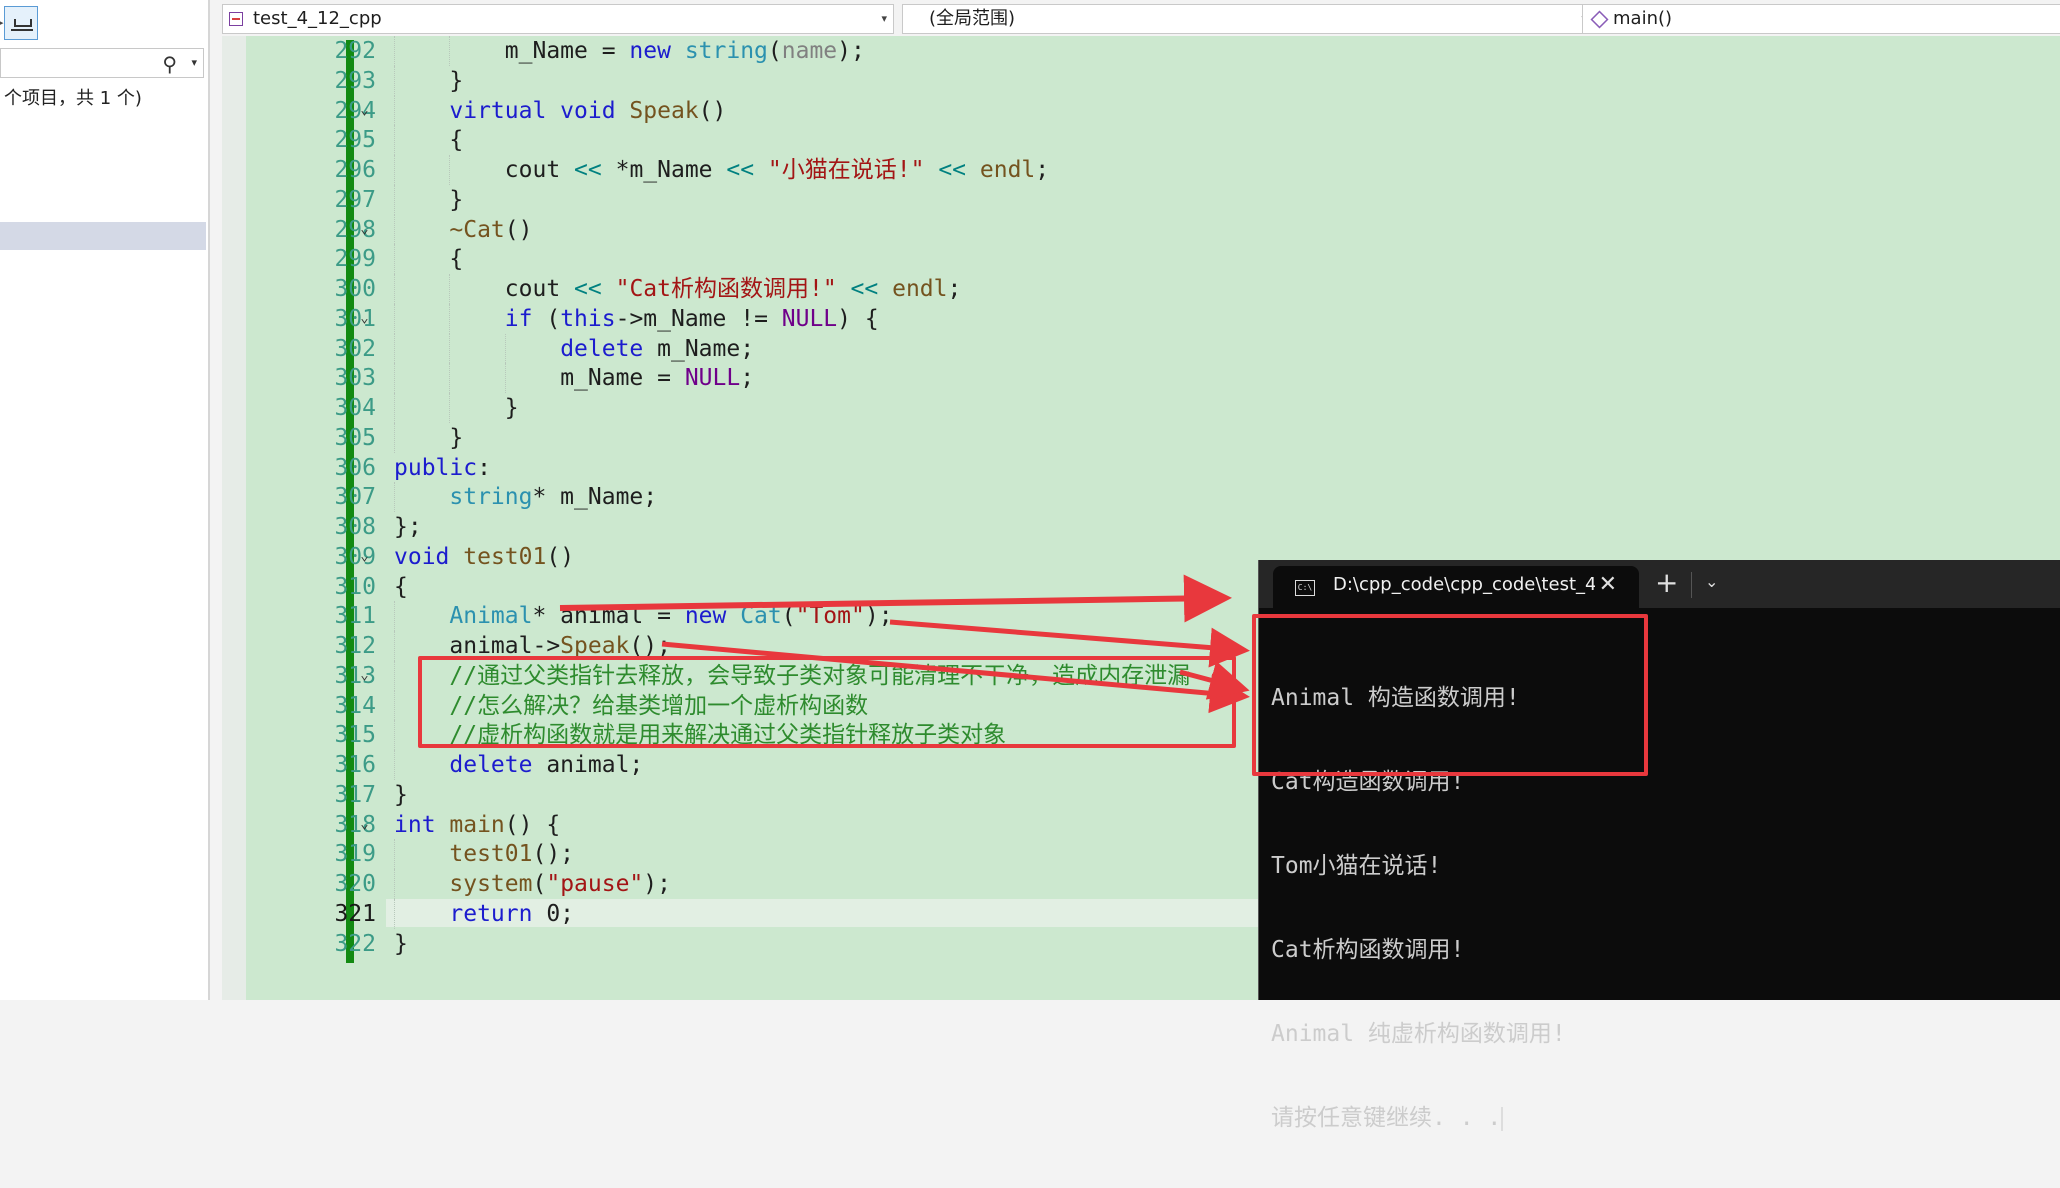 This screenshot has height=1188, width=2060. Describe the element at coordinates (560, 913) in the screenshot. I see `code-token: 0;` at that location.